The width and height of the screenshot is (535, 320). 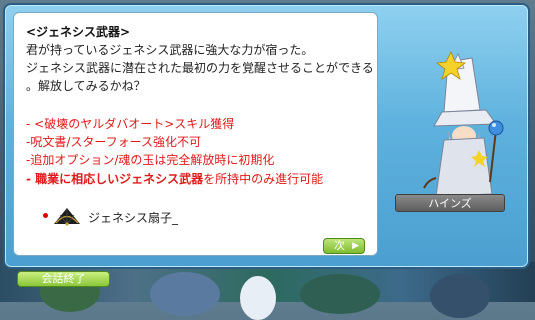 I want to click on npc-name-plate: ハインズ, so click(x=450, y=203).